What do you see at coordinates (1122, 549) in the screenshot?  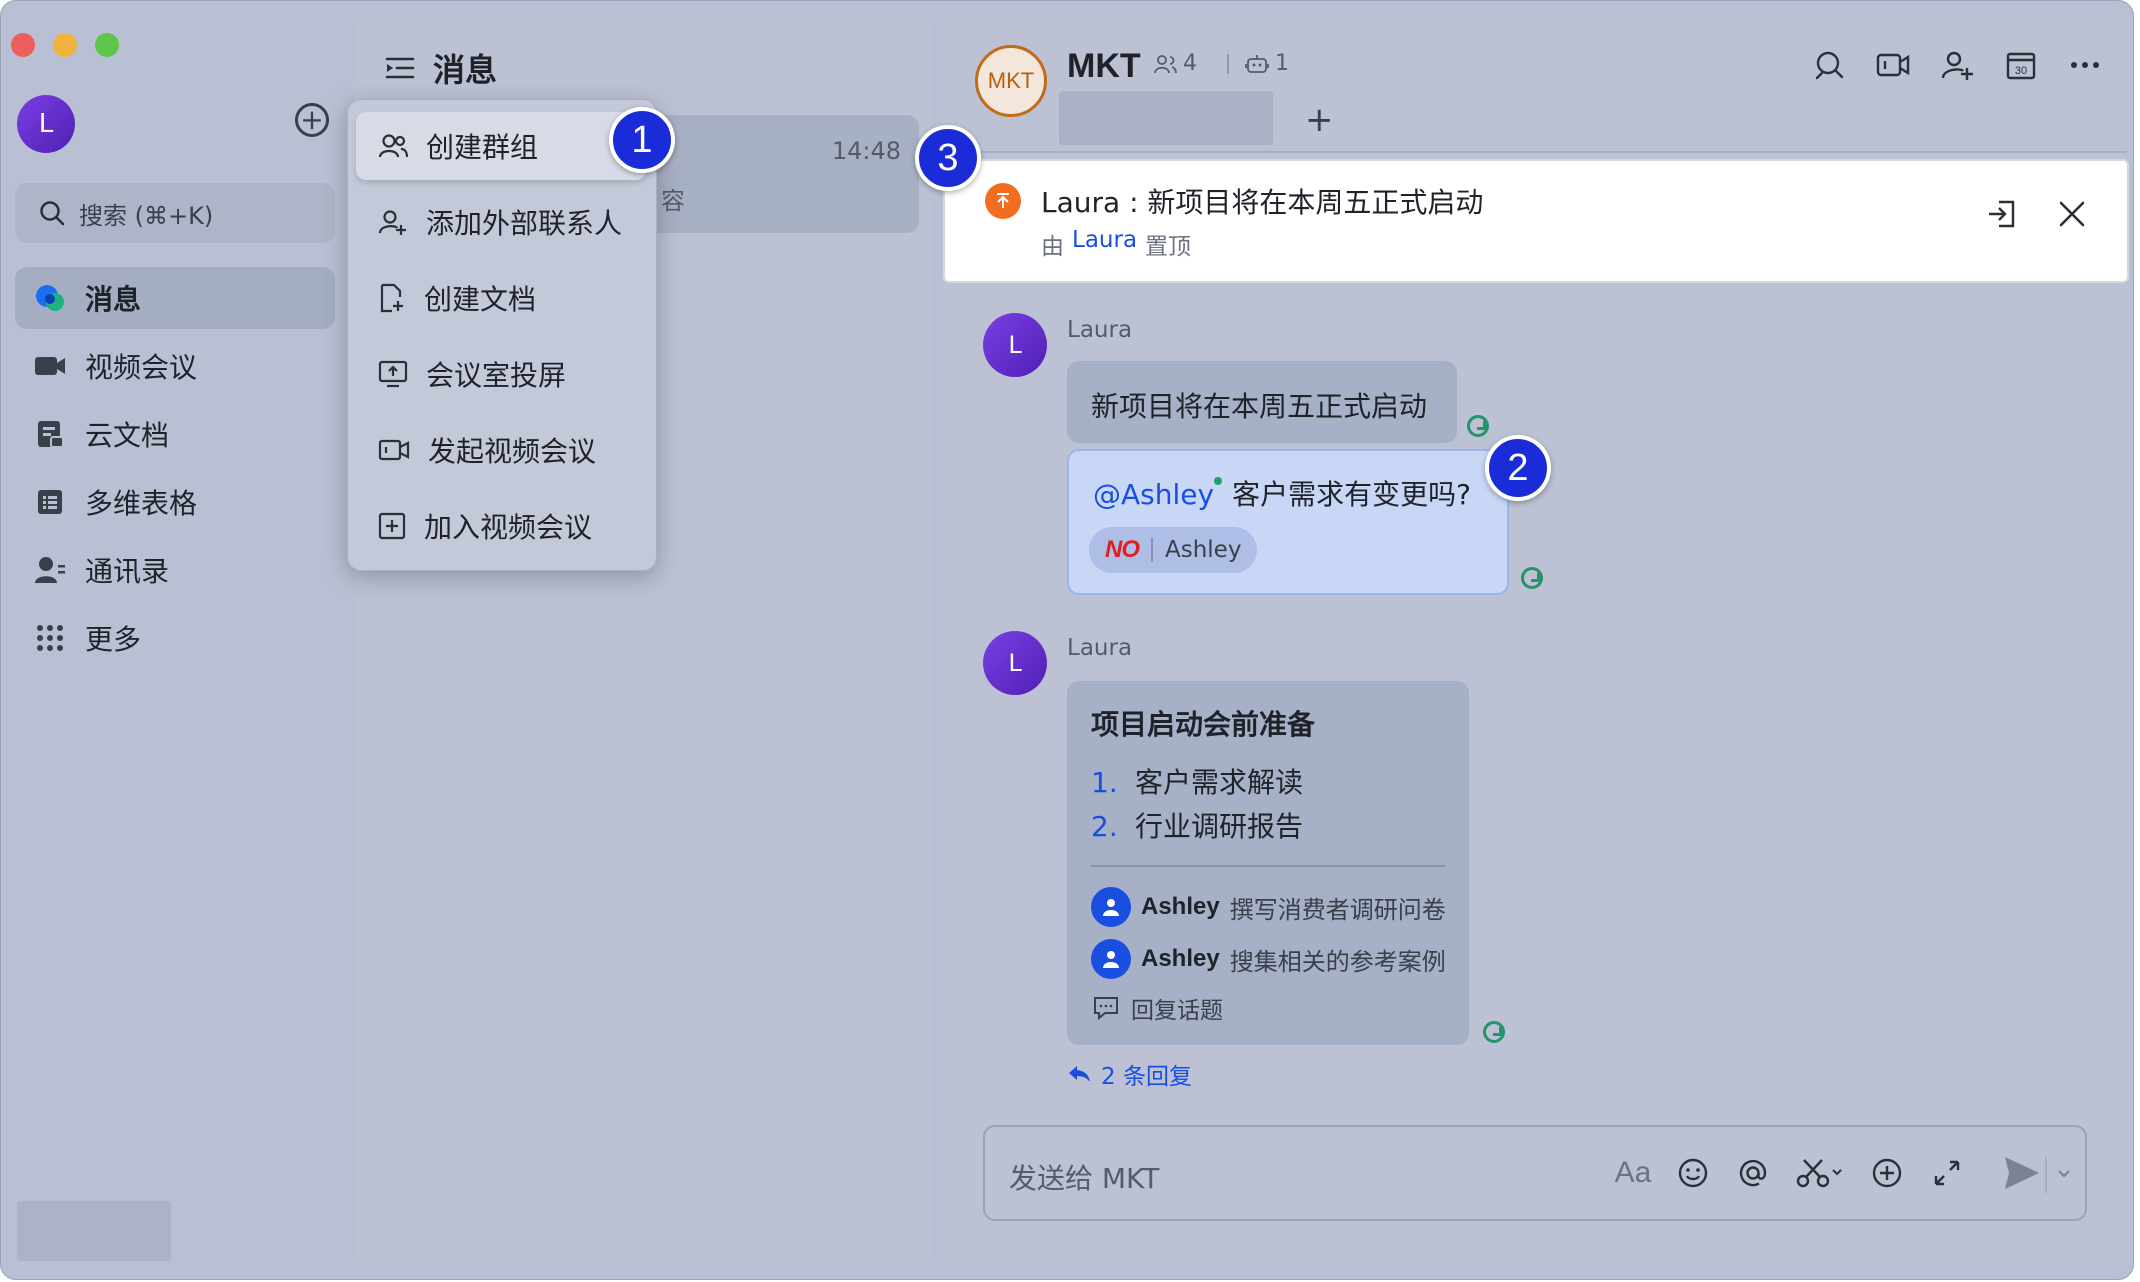 I see `no-emoji-icon: NO` at bounding box center [1122, 549].